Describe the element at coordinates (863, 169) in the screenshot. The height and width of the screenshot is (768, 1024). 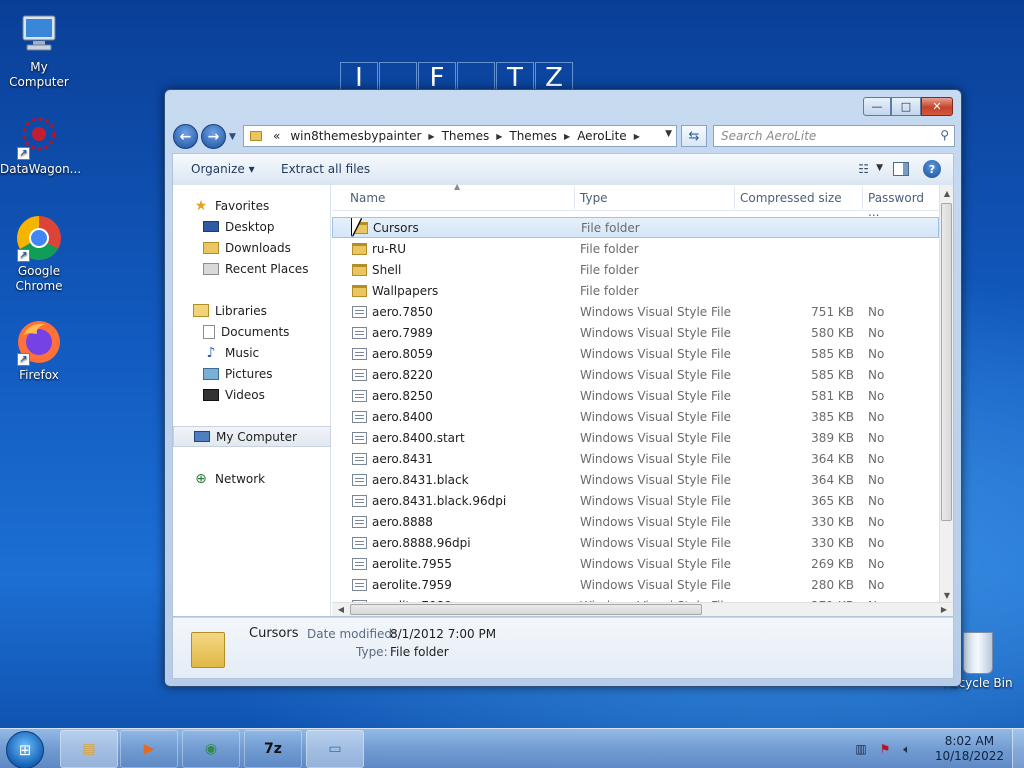
I see `view-options-icon: ☷` at that location.